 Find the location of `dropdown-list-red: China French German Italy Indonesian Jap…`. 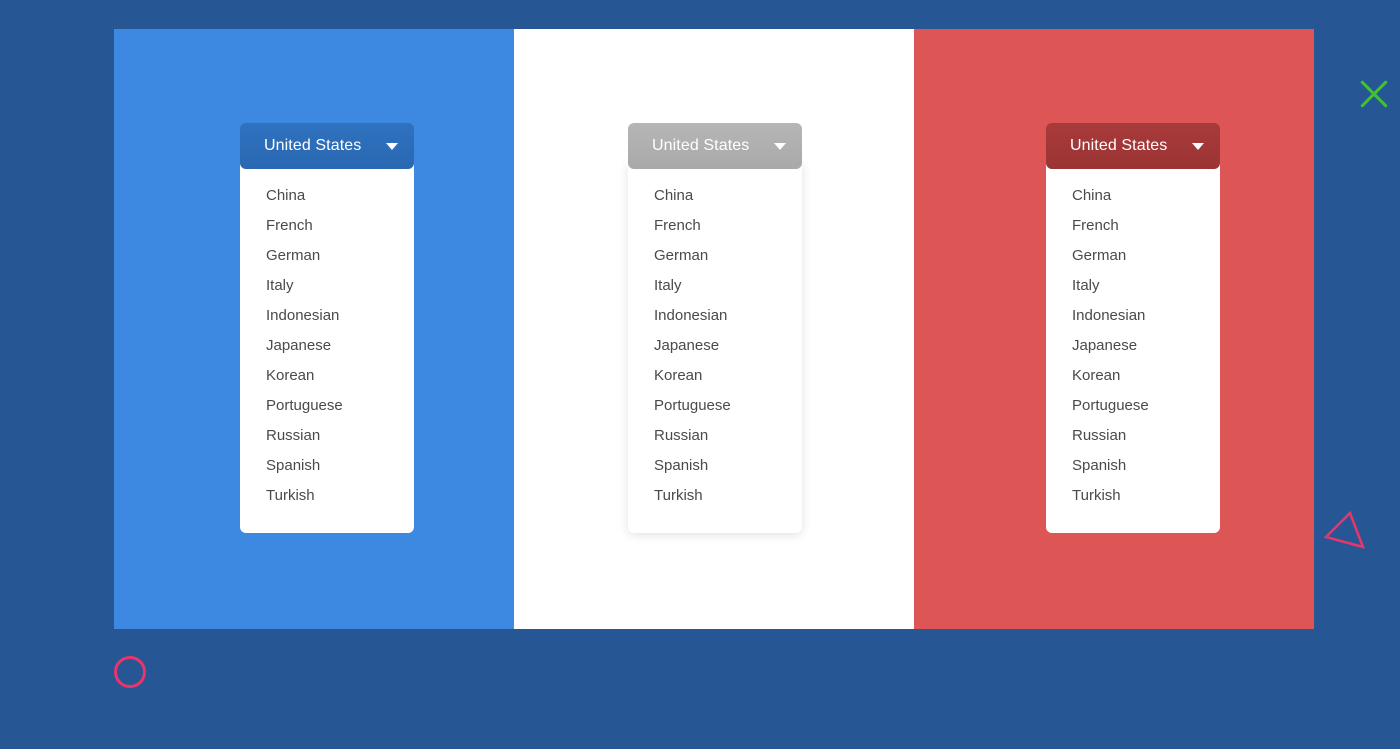

dropdown-list-red: China French German Italy Indonesian Jap… is located at coordinates (1133, 348).